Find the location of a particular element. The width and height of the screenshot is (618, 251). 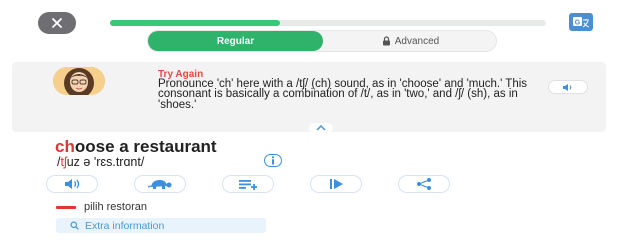

share-icon is located at coordinates (424, 184).